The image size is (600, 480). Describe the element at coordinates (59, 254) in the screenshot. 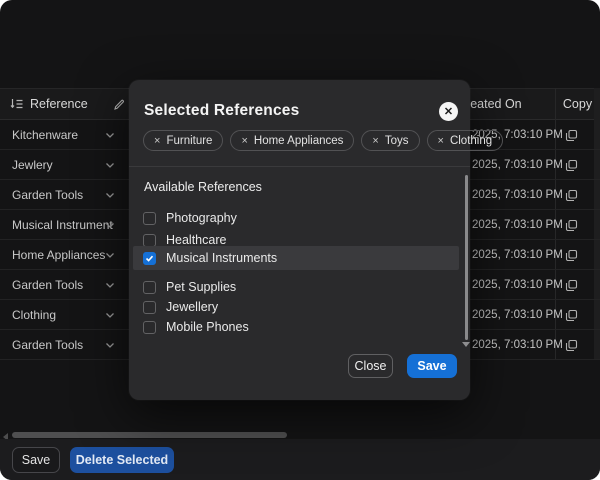

I see `reference-cell: Home Appliances` at that location.